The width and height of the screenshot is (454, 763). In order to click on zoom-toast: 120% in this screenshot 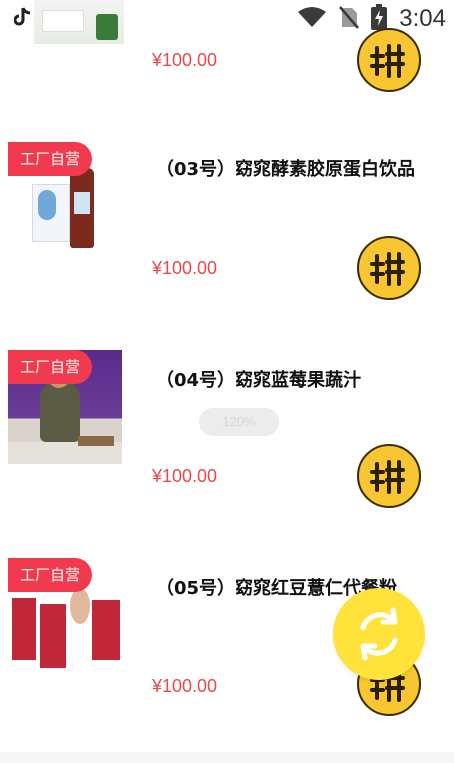, I will do `click(239, 422)`.